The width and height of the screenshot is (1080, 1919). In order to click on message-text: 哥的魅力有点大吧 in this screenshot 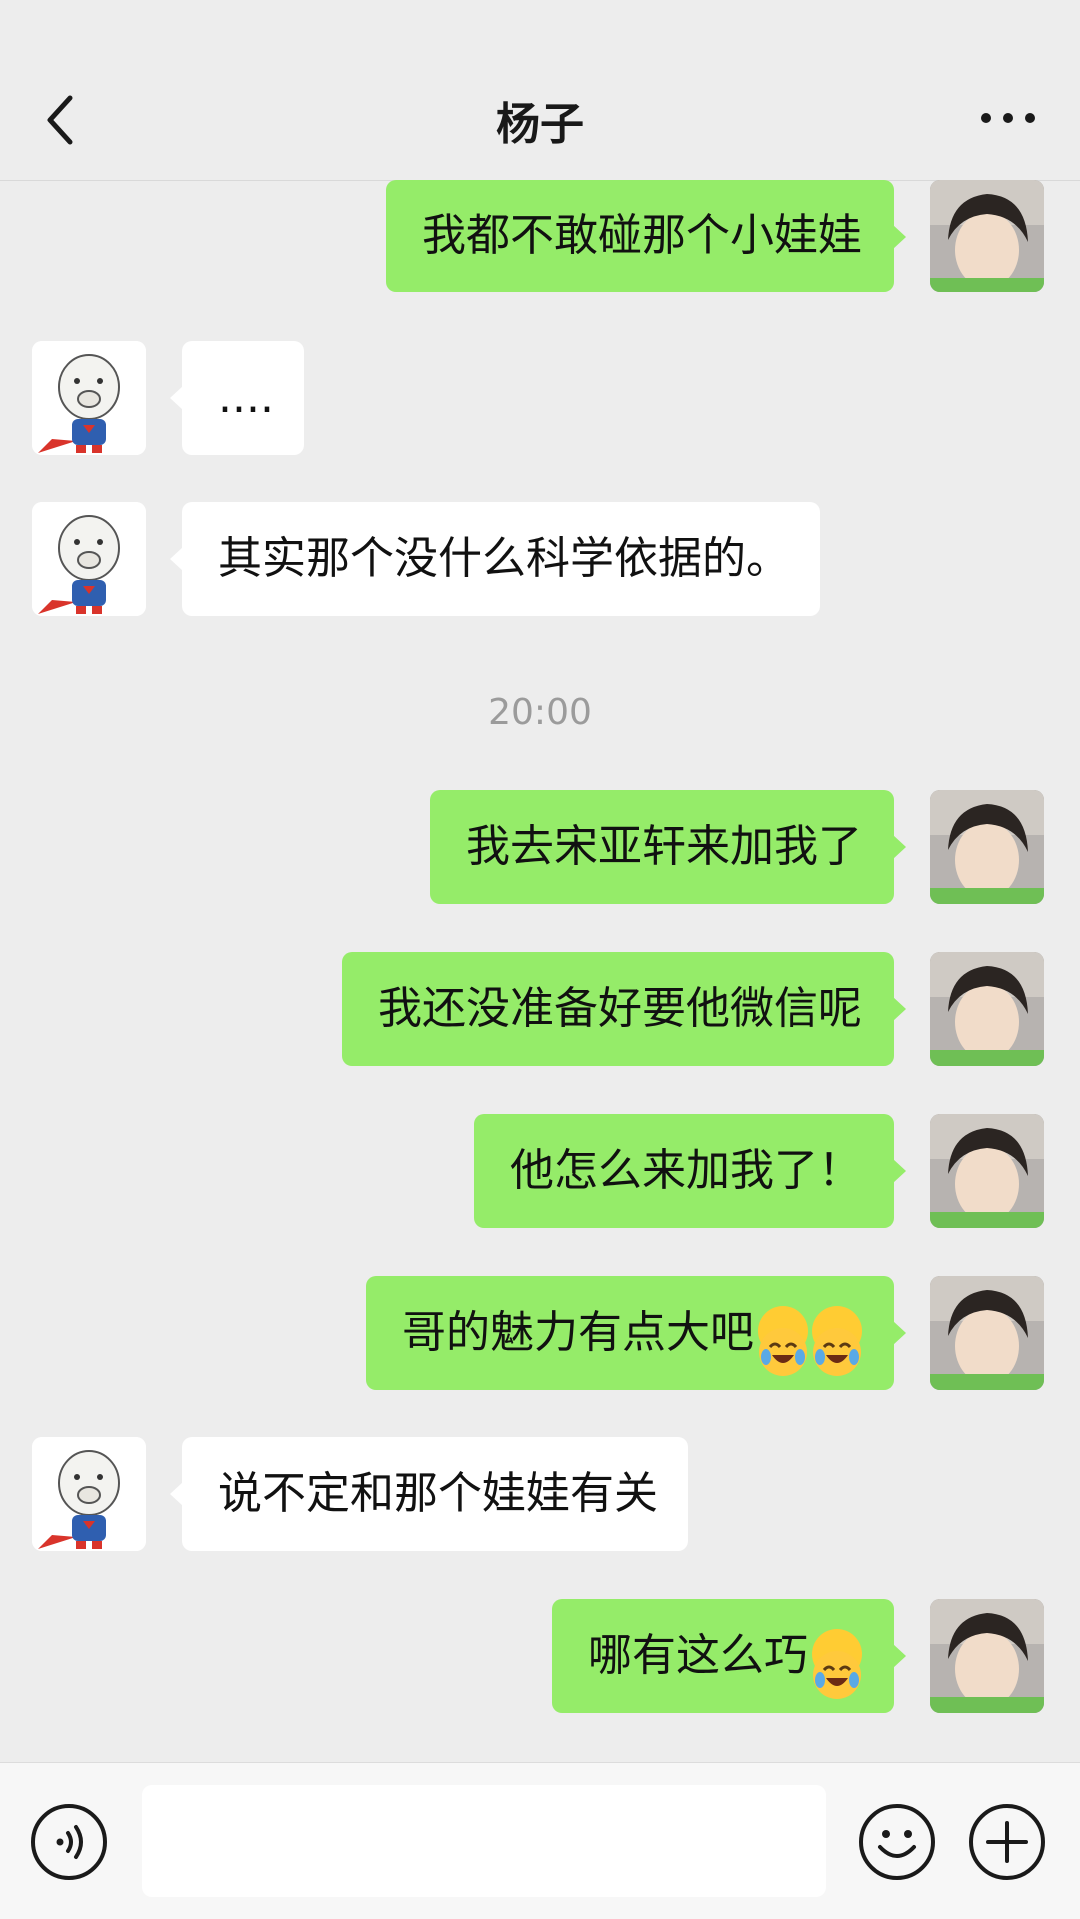, I will do `click(578, 1332)`.